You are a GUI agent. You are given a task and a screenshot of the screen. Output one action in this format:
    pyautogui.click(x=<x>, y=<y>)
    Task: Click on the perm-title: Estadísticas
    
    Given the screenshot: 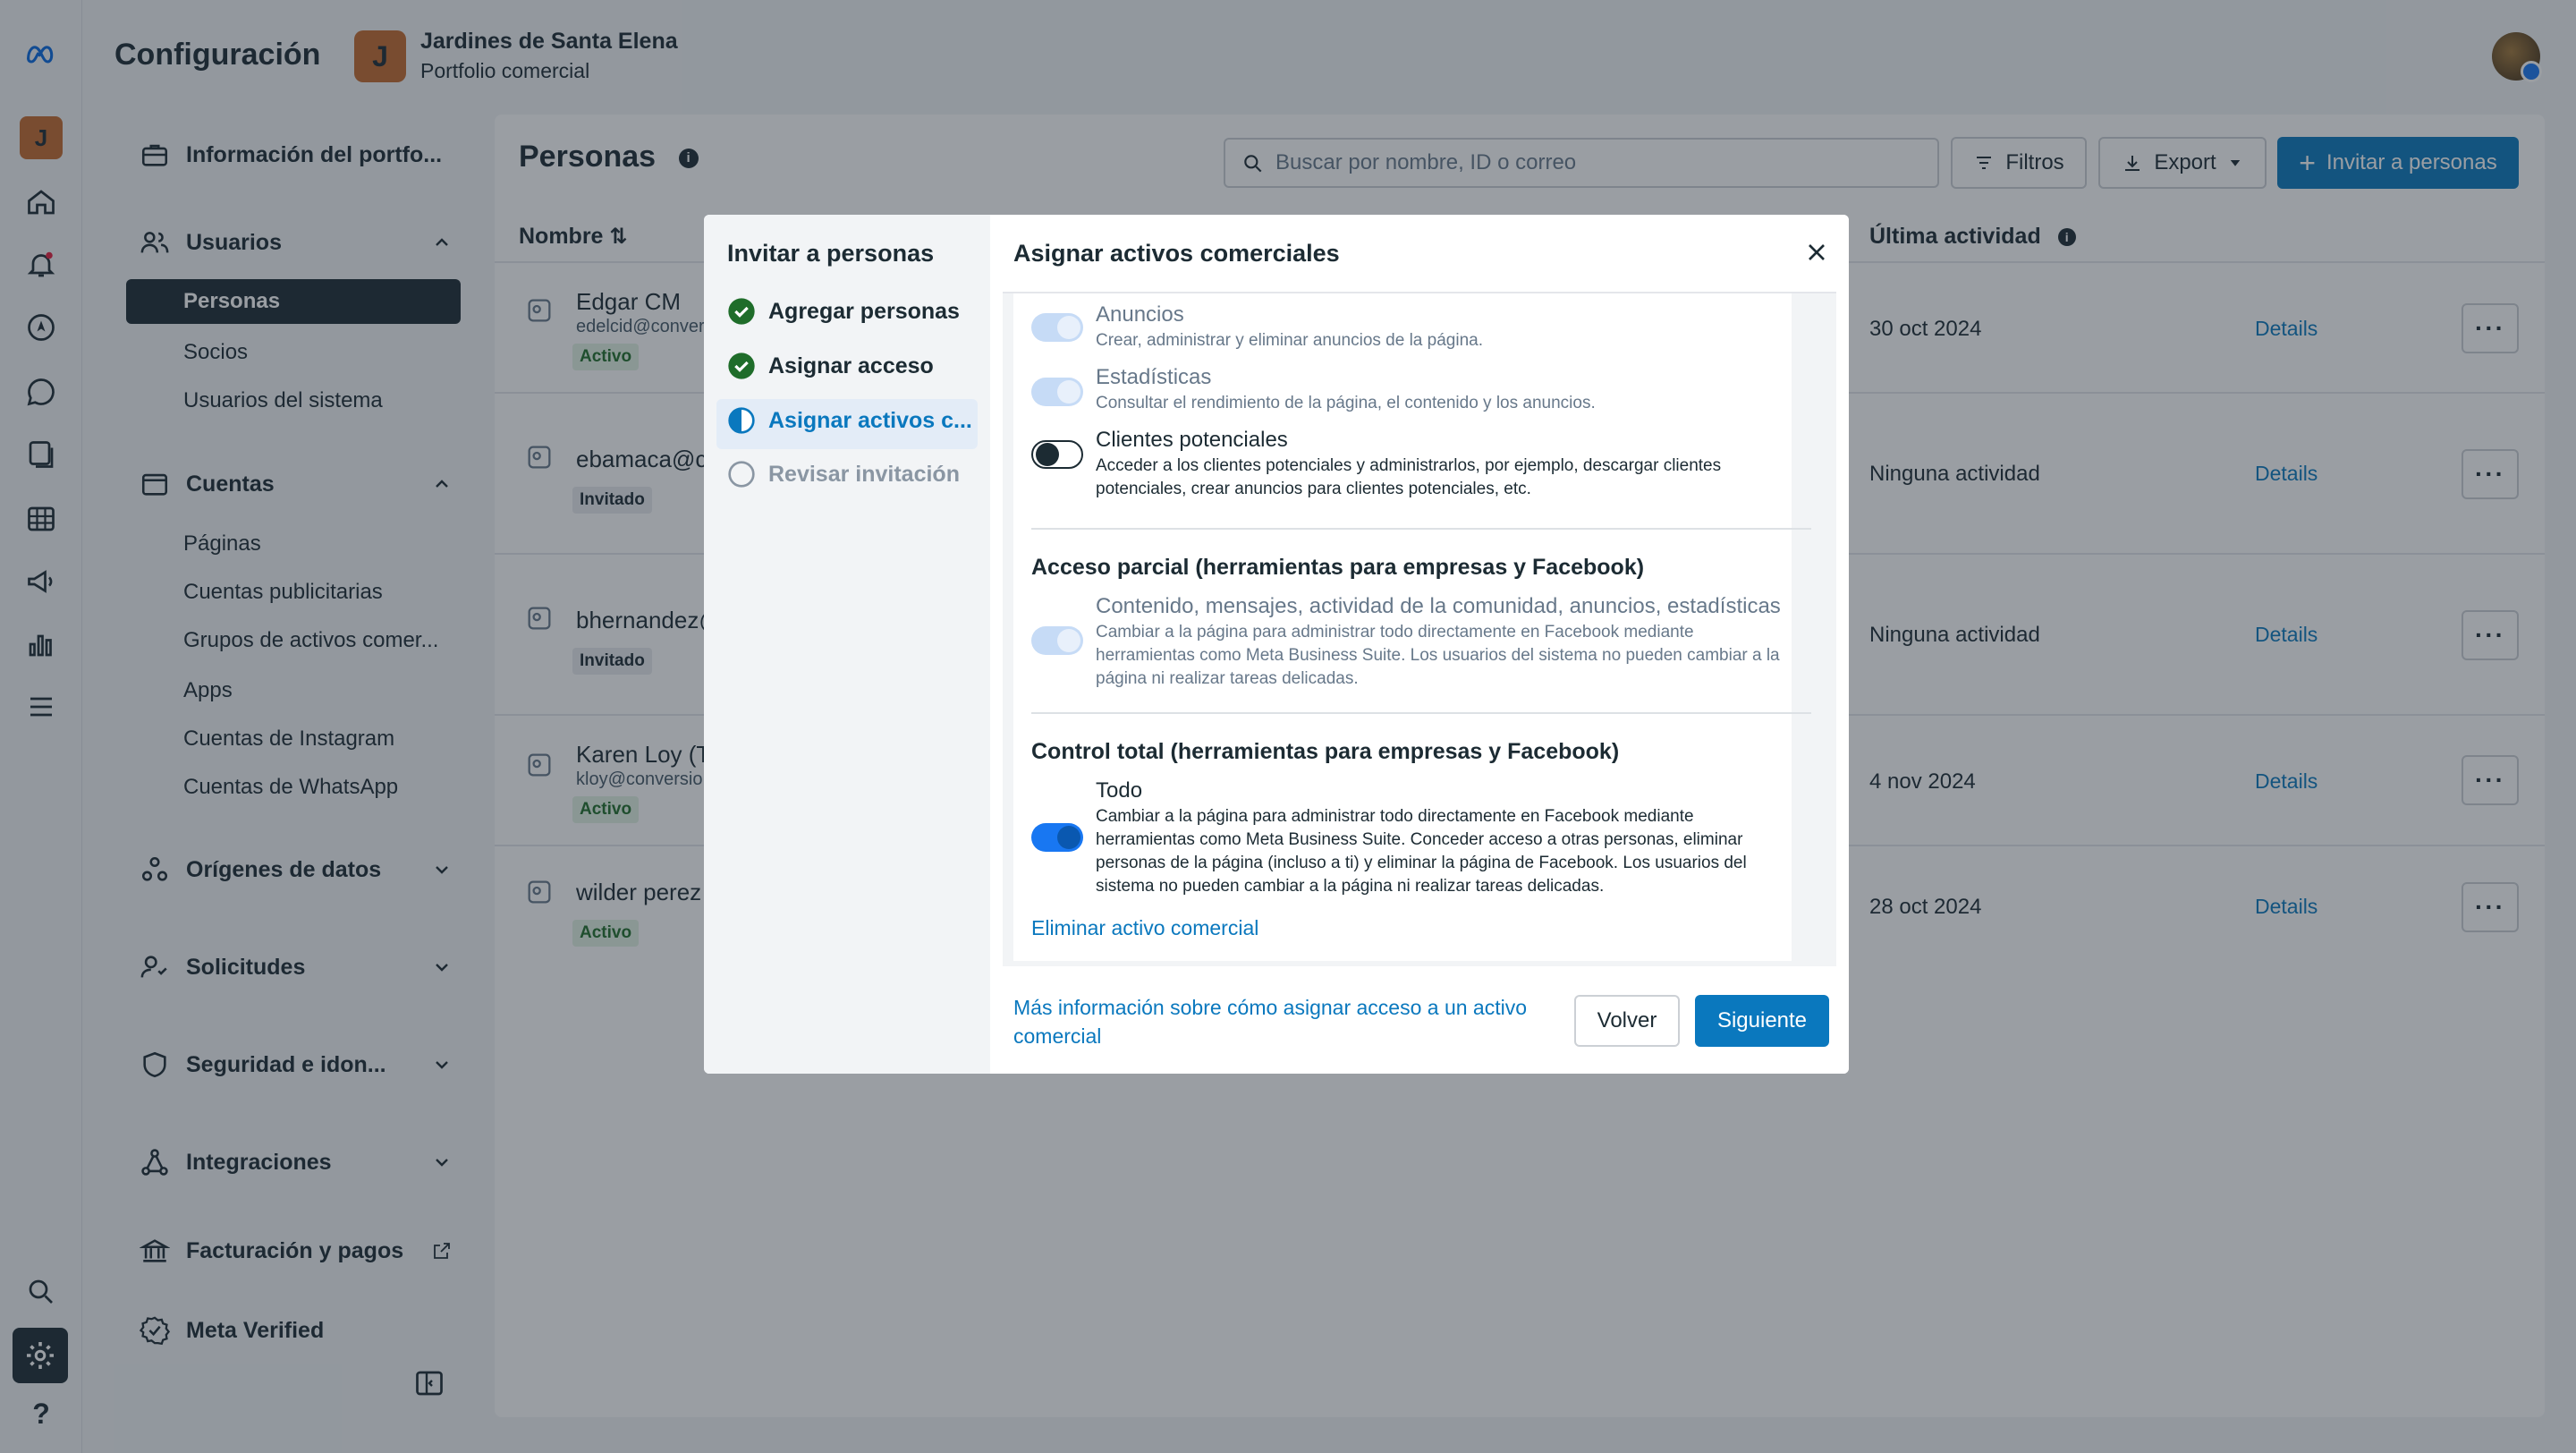 What is the action you would take?
    pyautogui.click(x=1154, y=377)
    